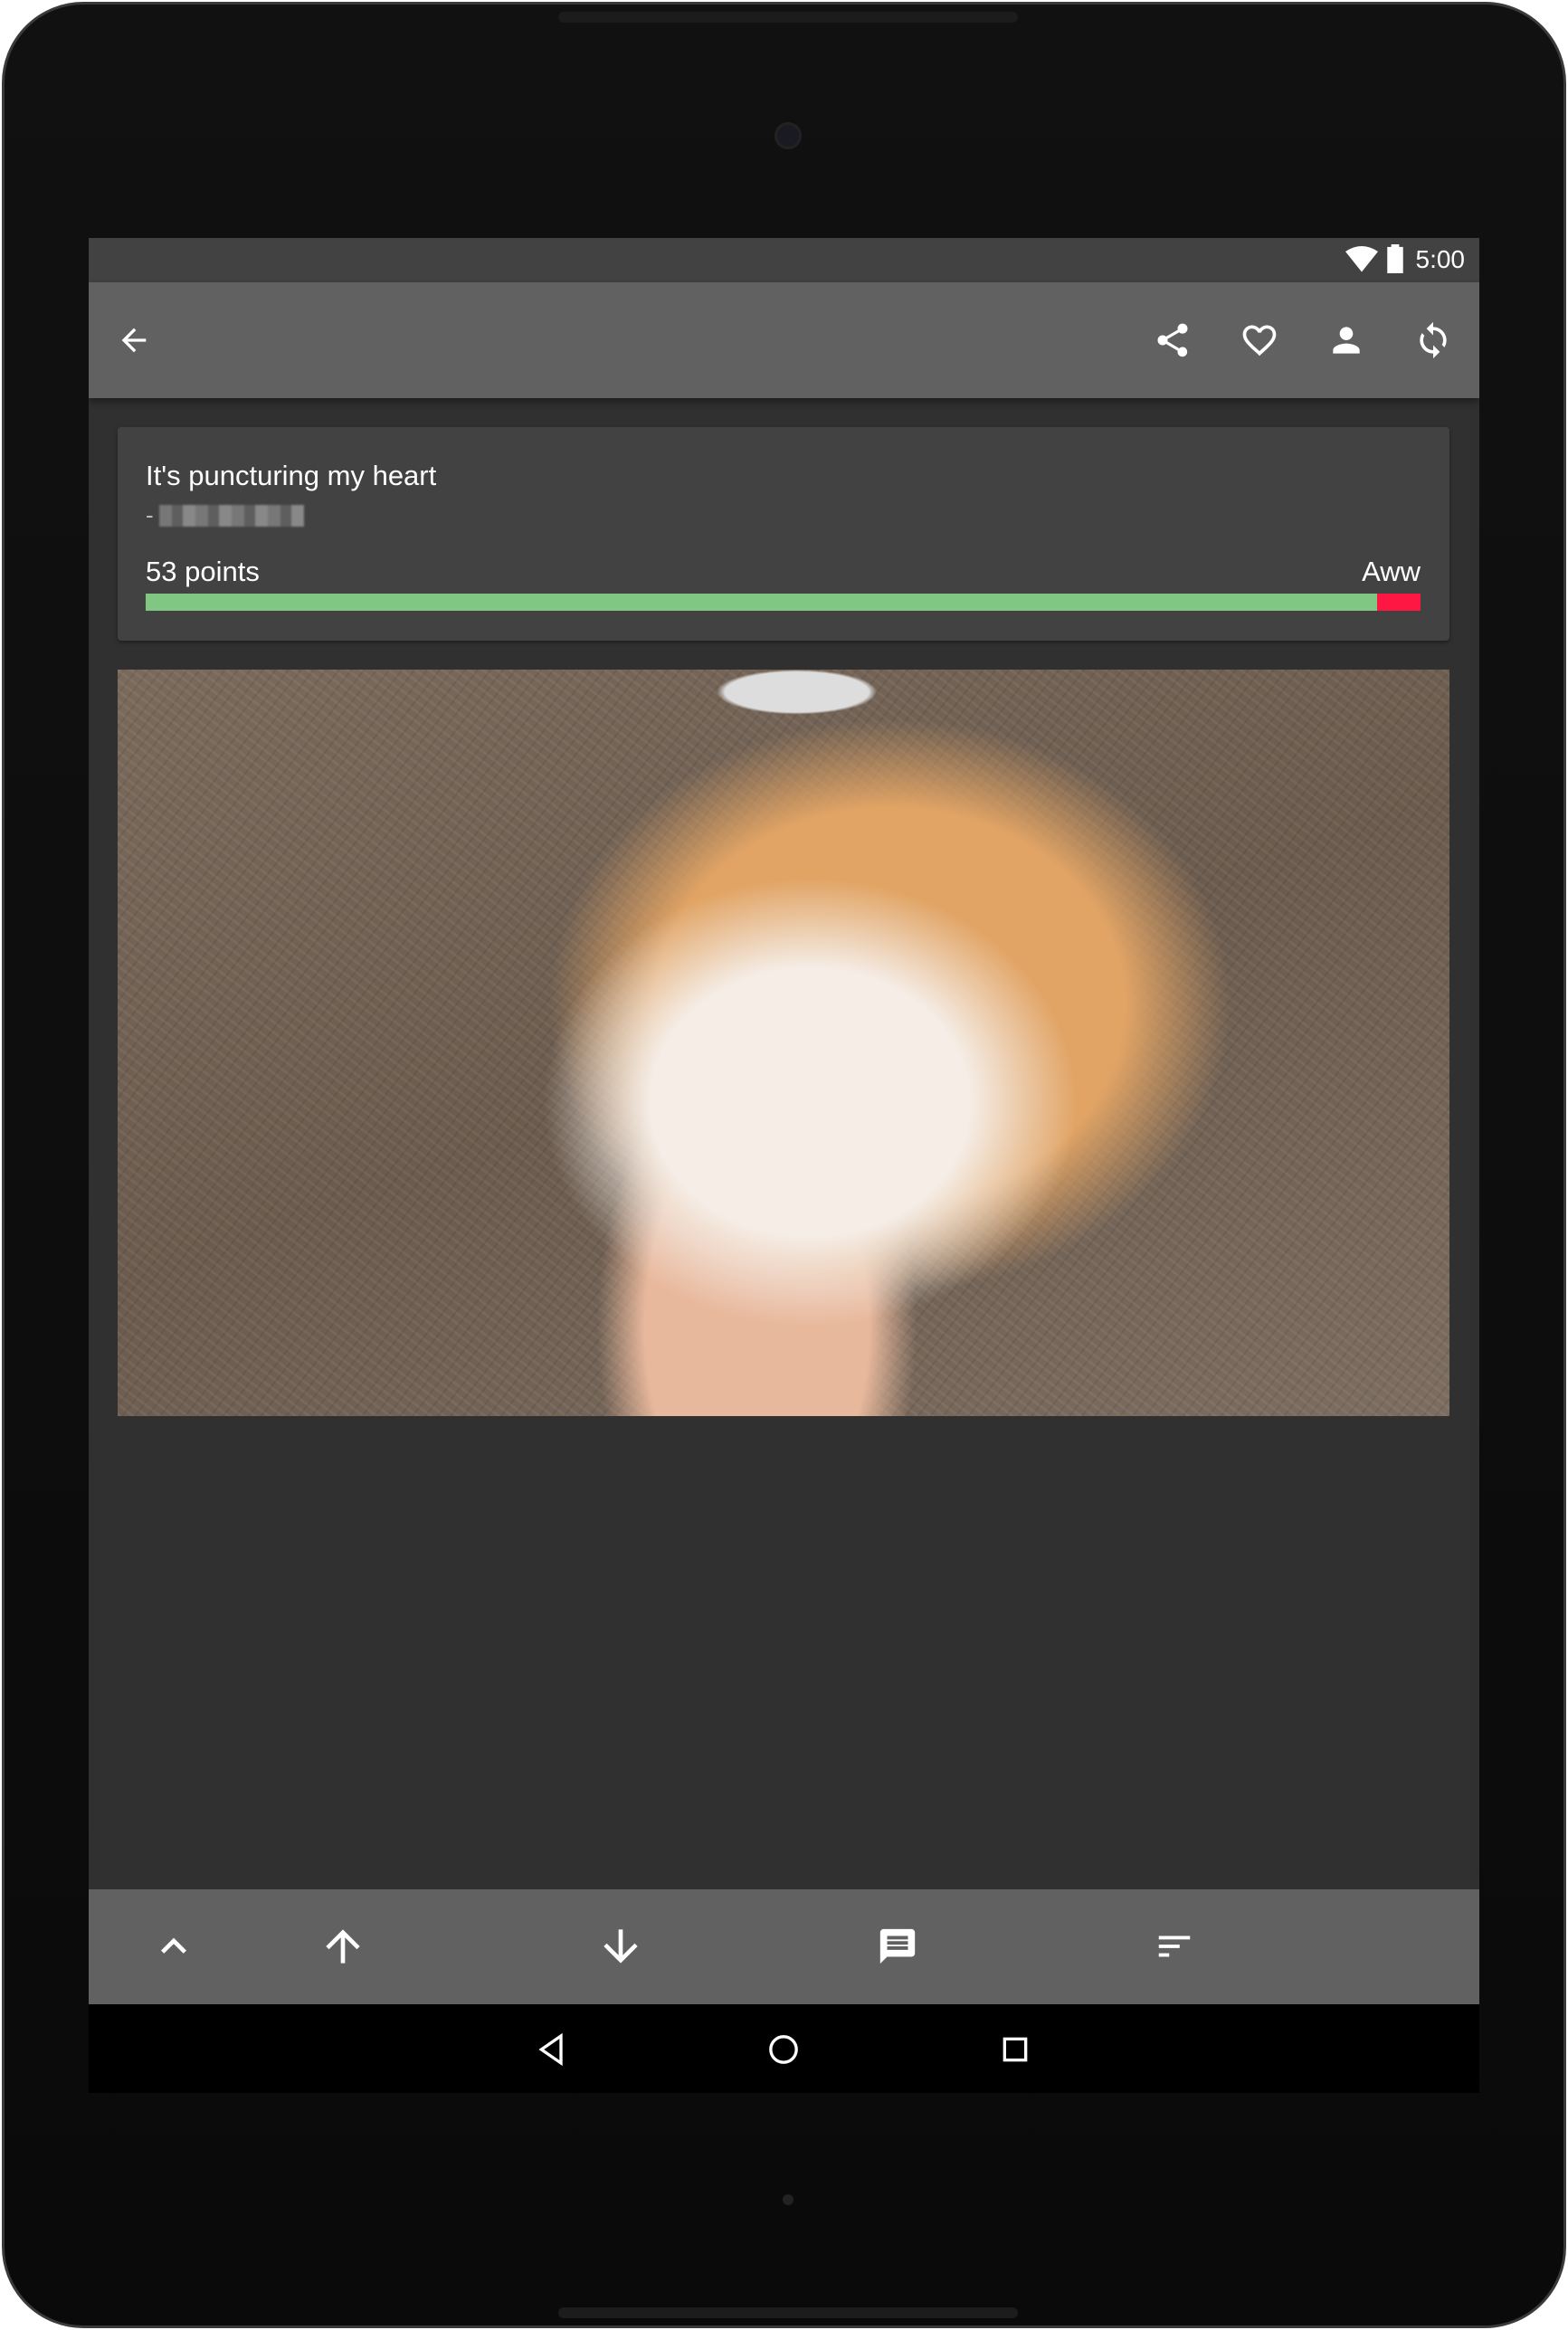  What do you see at coordinates (788, 2199) in the screenshot?
I see `sensor-dot` at bounding box center [788, 2199].